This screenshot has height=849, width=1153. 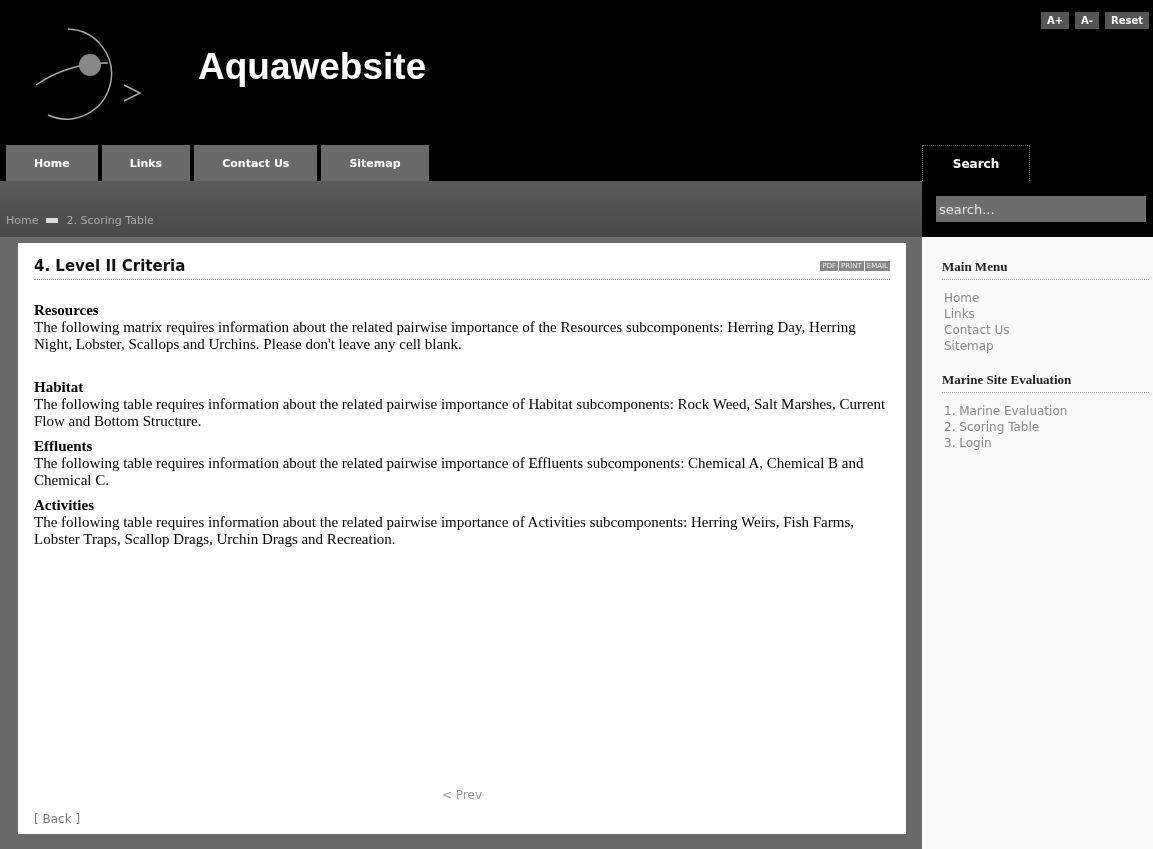 I want to click on font-size-button: A-, so click(x=1087, y=20).